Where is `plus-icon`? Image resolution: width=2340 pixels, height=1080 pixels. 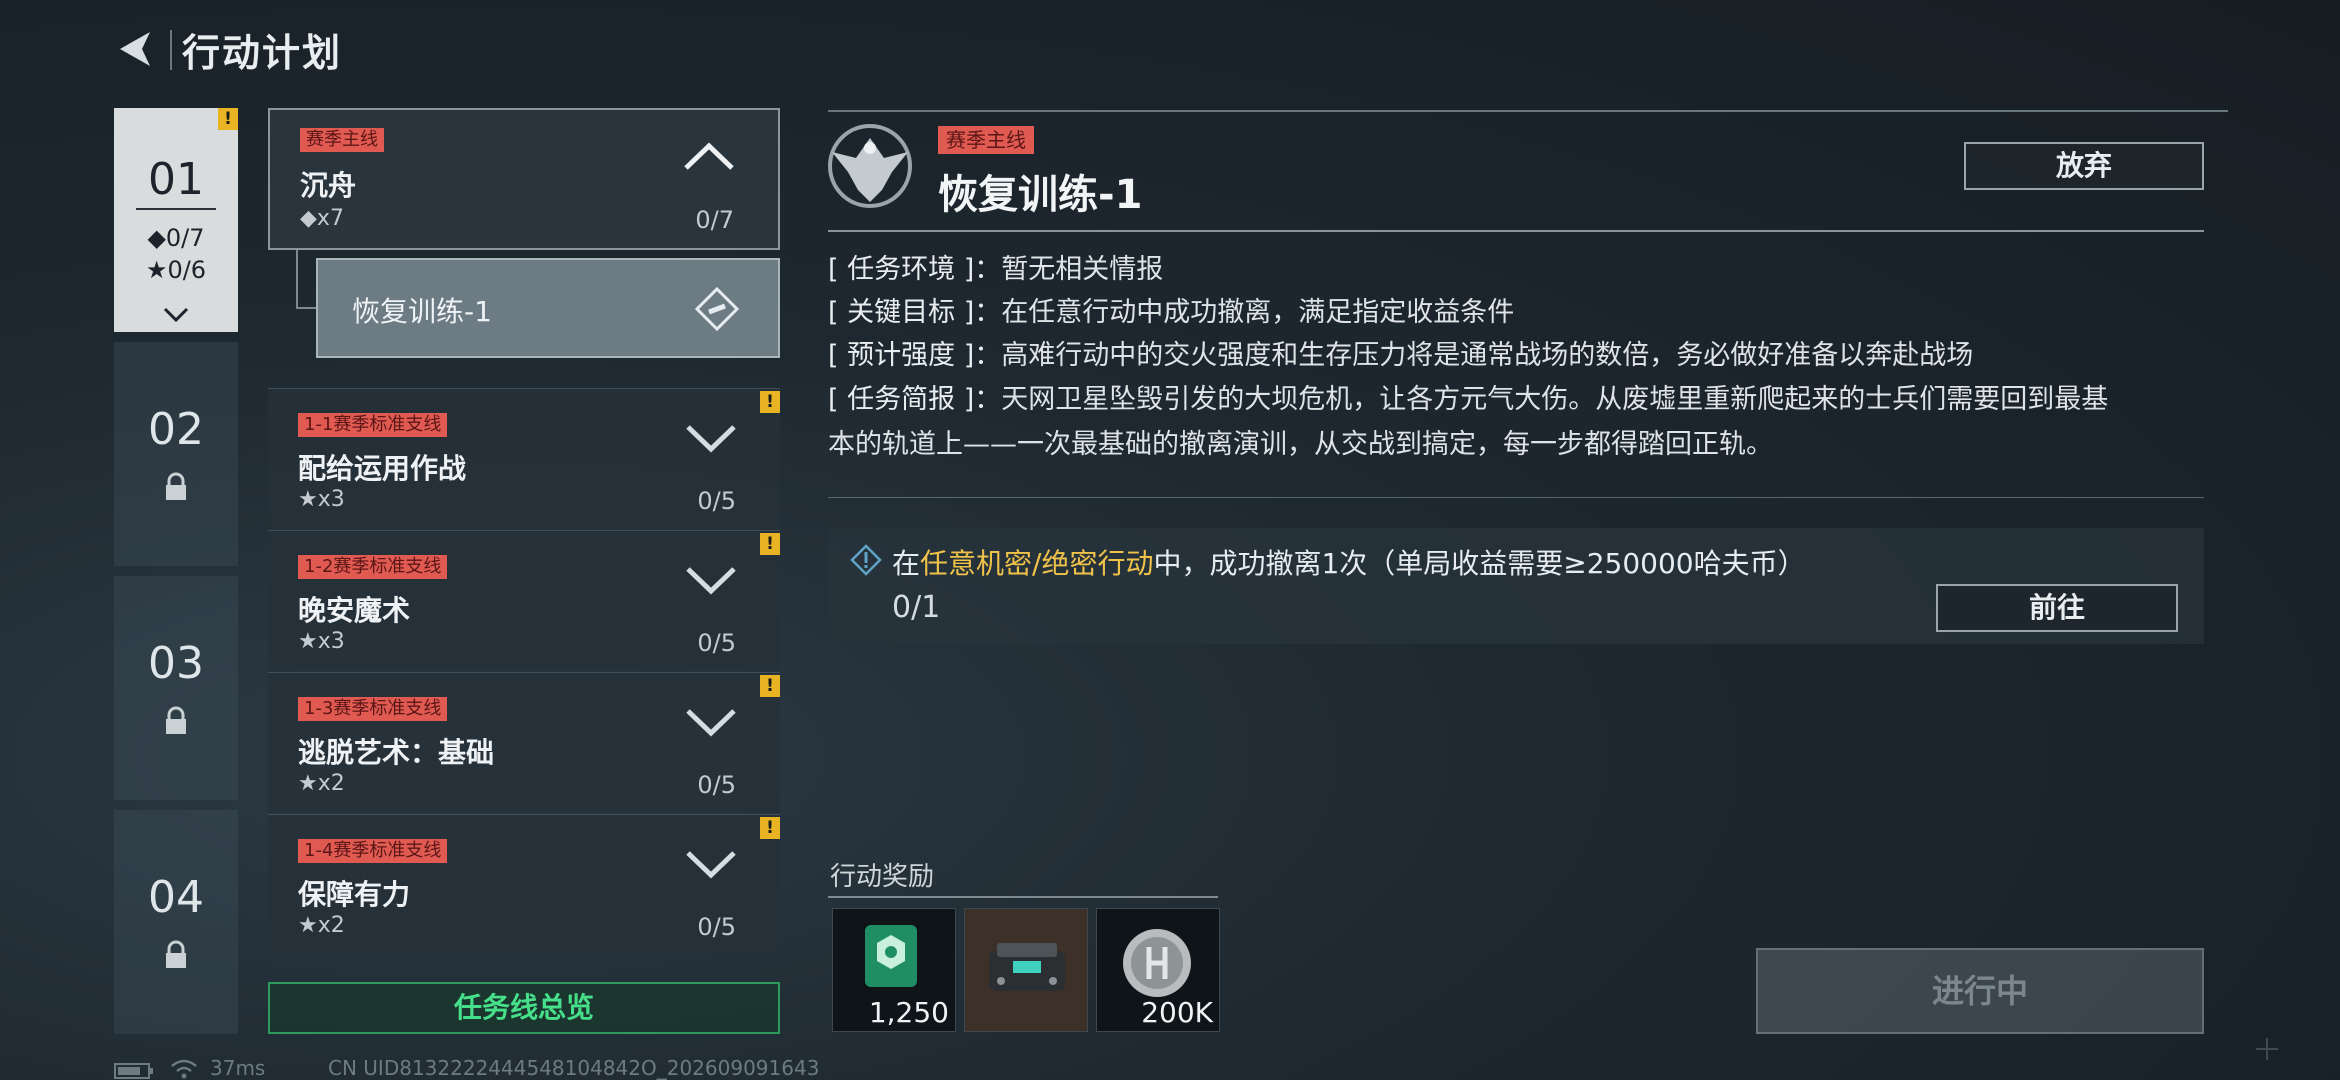 plus-icon is located at coordinates (2267, 1049).